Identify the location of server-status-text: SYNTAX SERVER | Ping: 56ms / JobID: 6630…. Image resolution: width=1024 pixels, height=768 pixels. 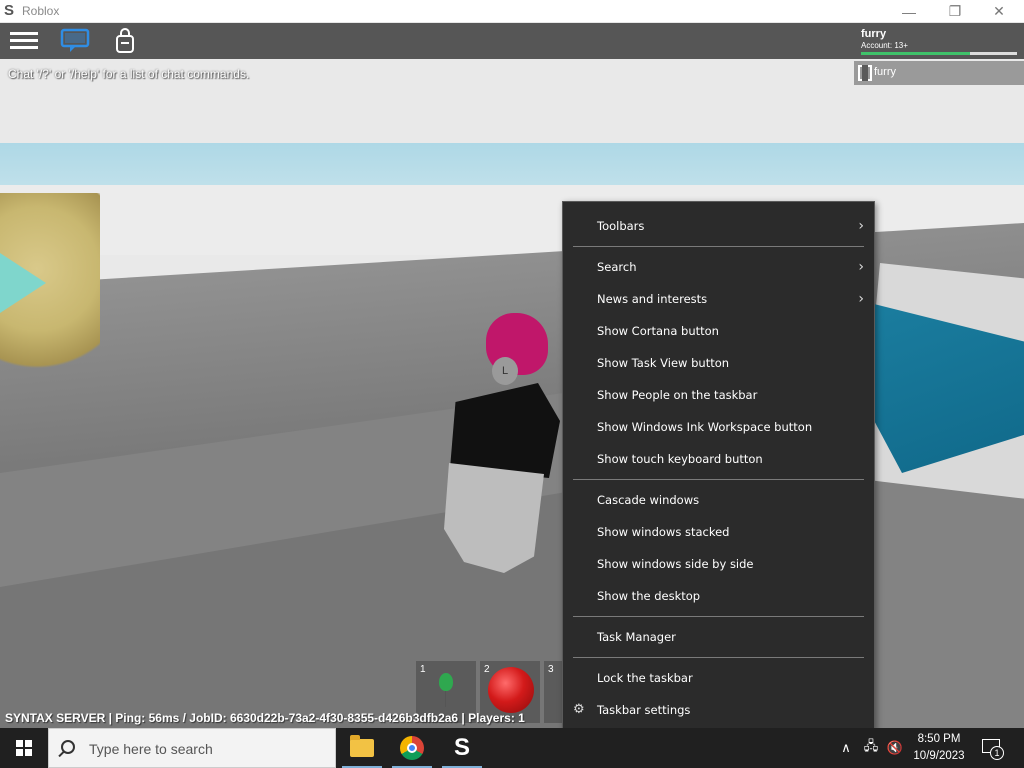
(265, 718).